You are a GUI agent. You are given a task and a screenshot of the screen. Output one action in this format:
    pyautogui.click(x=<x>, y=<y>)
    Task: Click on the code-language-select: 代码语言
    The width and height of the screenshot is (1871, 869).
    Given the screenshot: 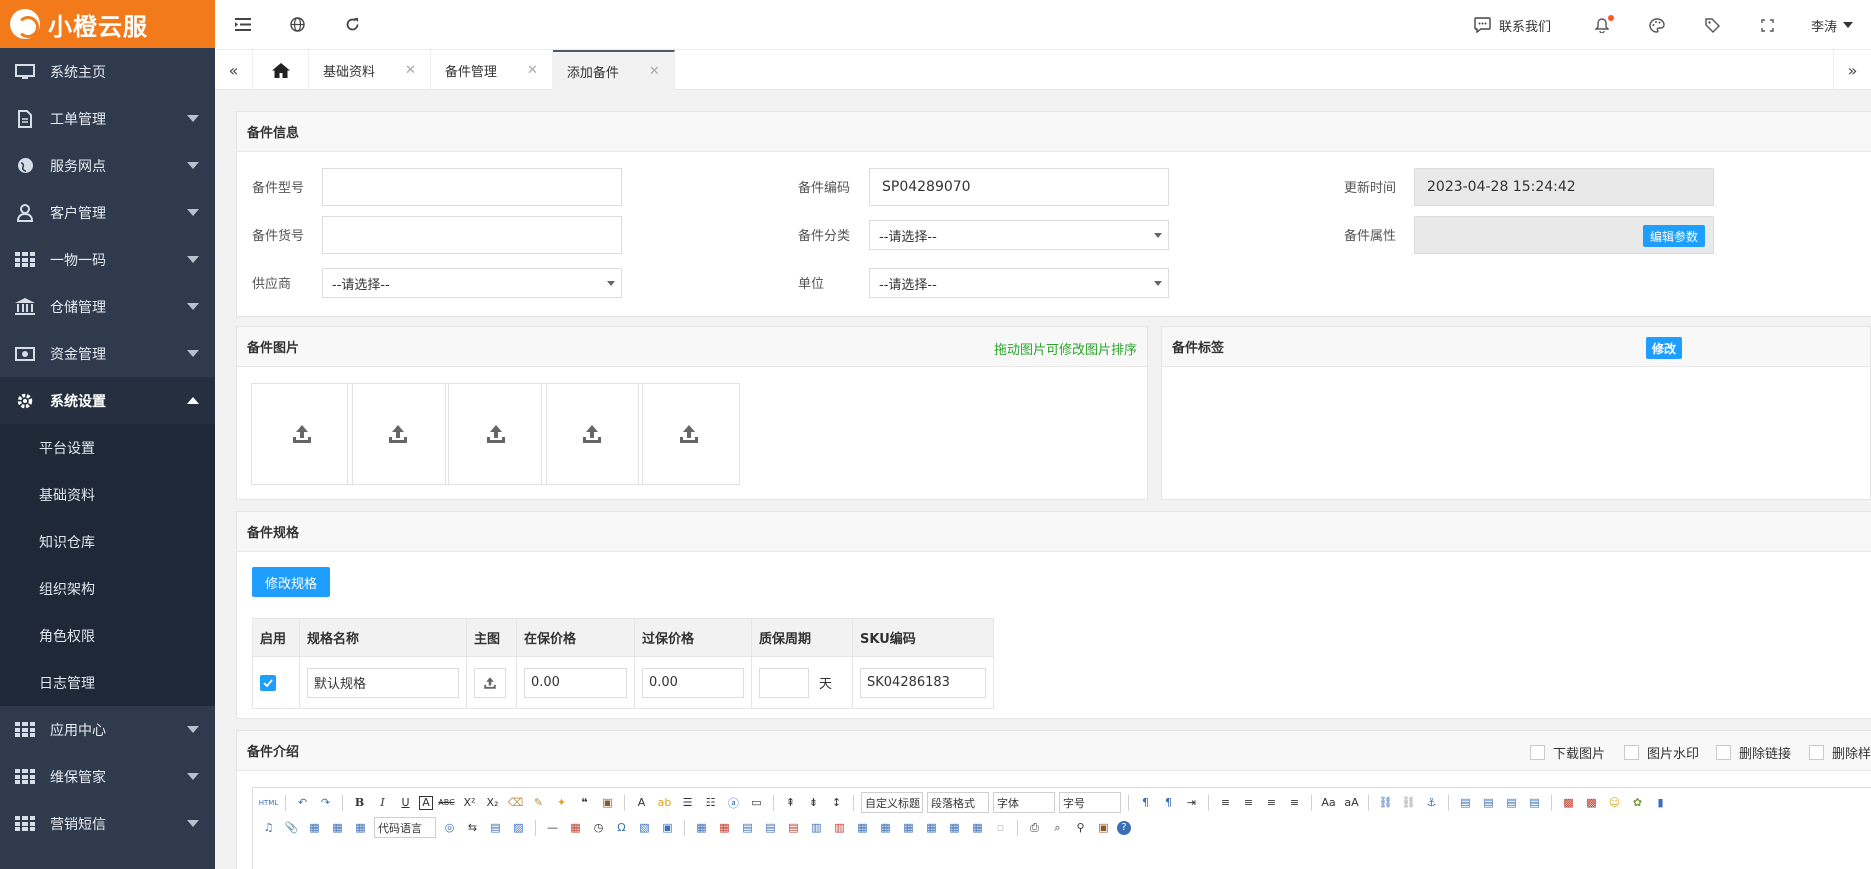 What is the action you would take?
    pyautogui.click(x=405, y=827)
    